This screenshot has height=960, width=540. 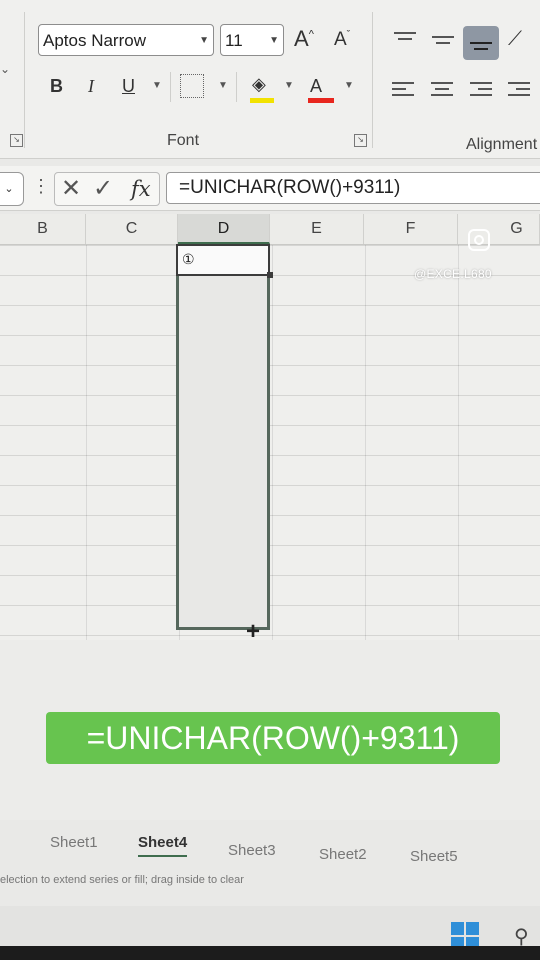 What do you see at coordinates (163, 845) in the screenshot?
I see `sheet-tab-sheet4: Sheet4` at bounding box center [163, 845].